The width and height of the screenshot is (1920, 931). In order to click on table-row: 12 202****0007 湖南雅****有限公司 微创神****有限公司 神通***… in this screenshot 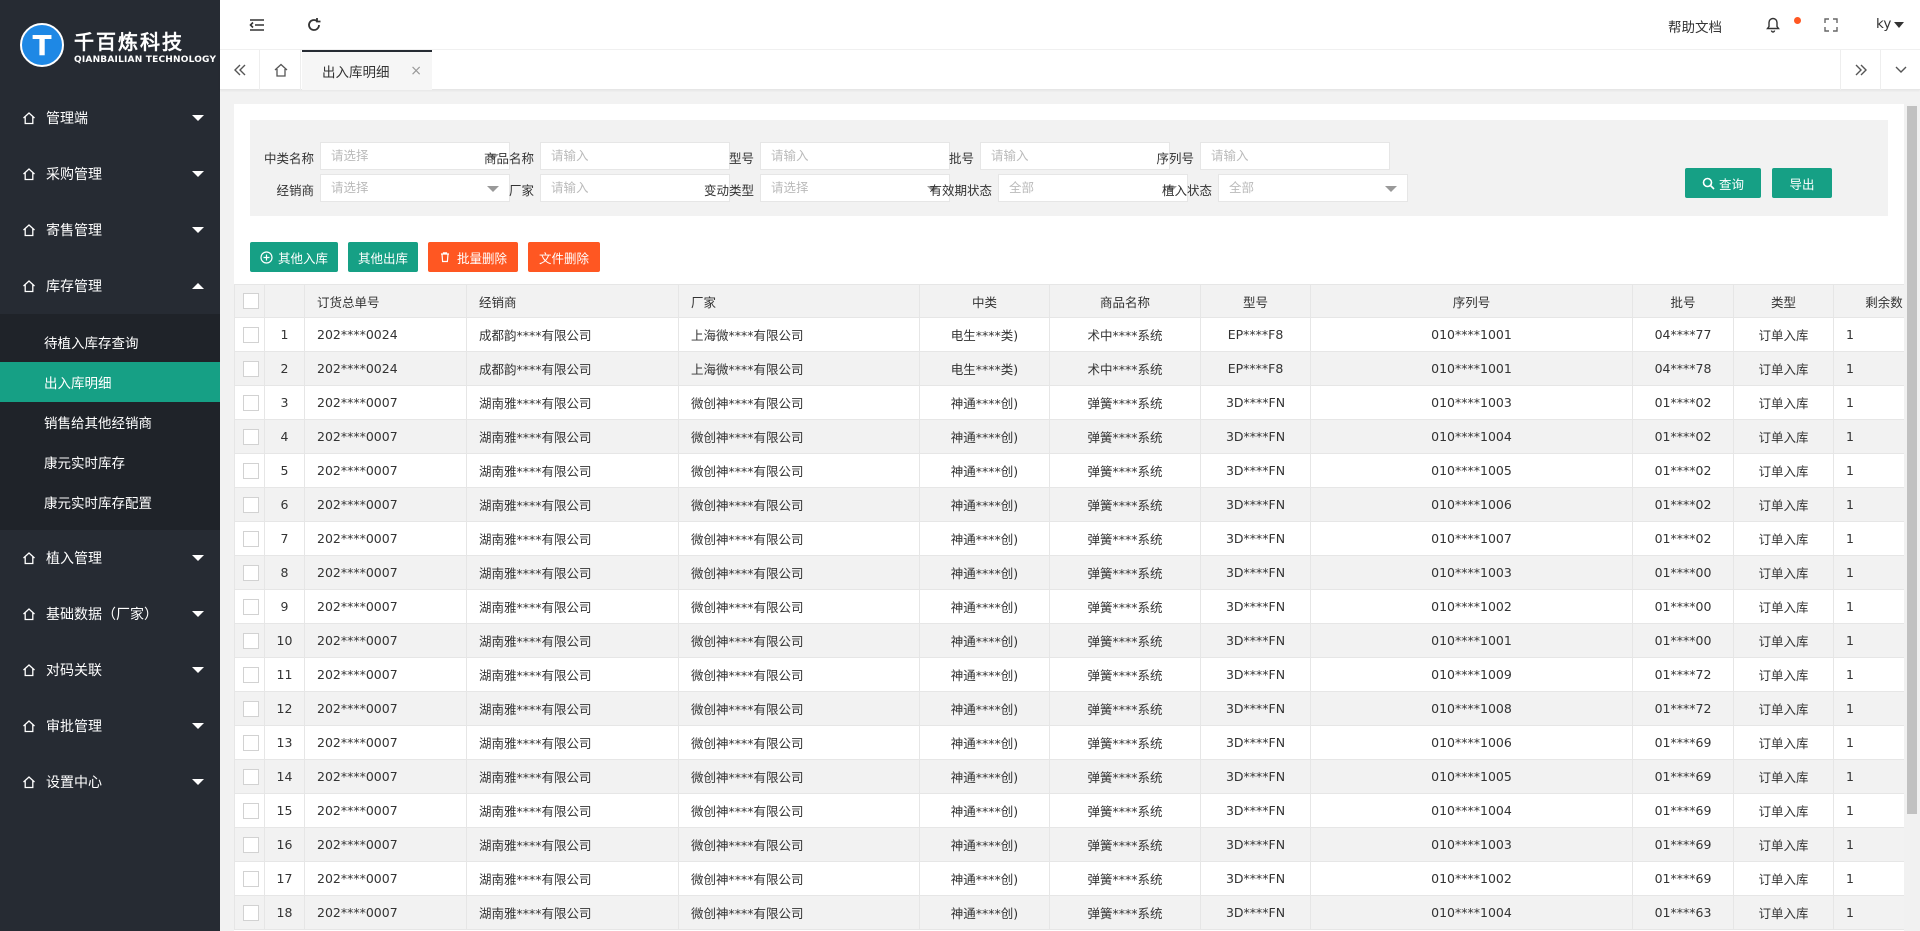, I will do `click(1069, 708)`.